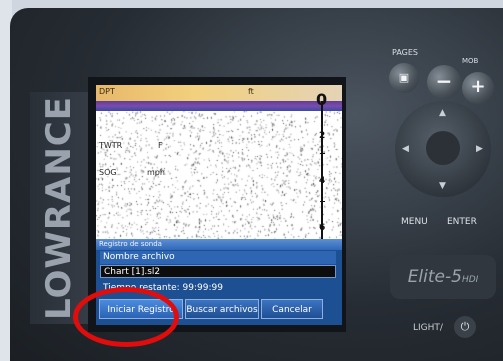 The height and width of the screenshot is (361, 503). What do you see at coordinates (107, 91) in the screenshot?
I see `depth-label: DPT` at bounding box center [107, 91].